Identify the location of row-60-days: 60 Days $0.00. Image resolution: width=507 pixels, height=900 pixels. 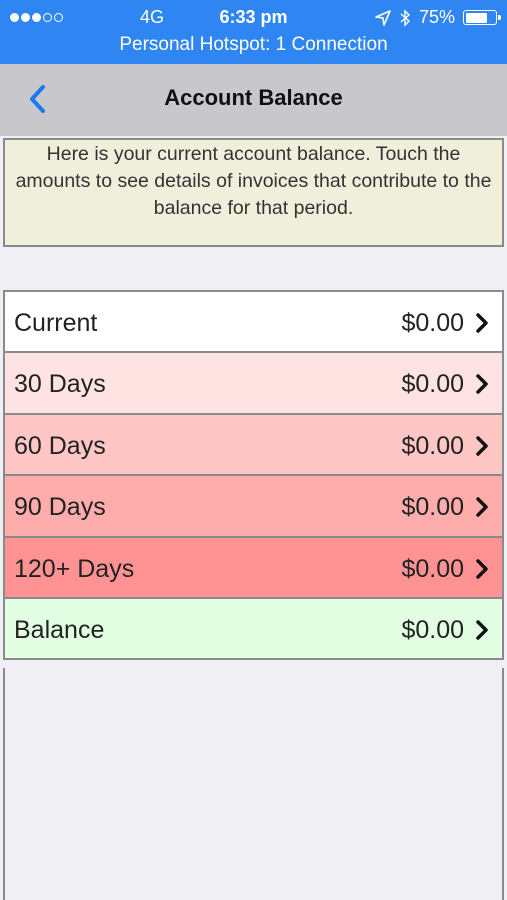
(253, 444).